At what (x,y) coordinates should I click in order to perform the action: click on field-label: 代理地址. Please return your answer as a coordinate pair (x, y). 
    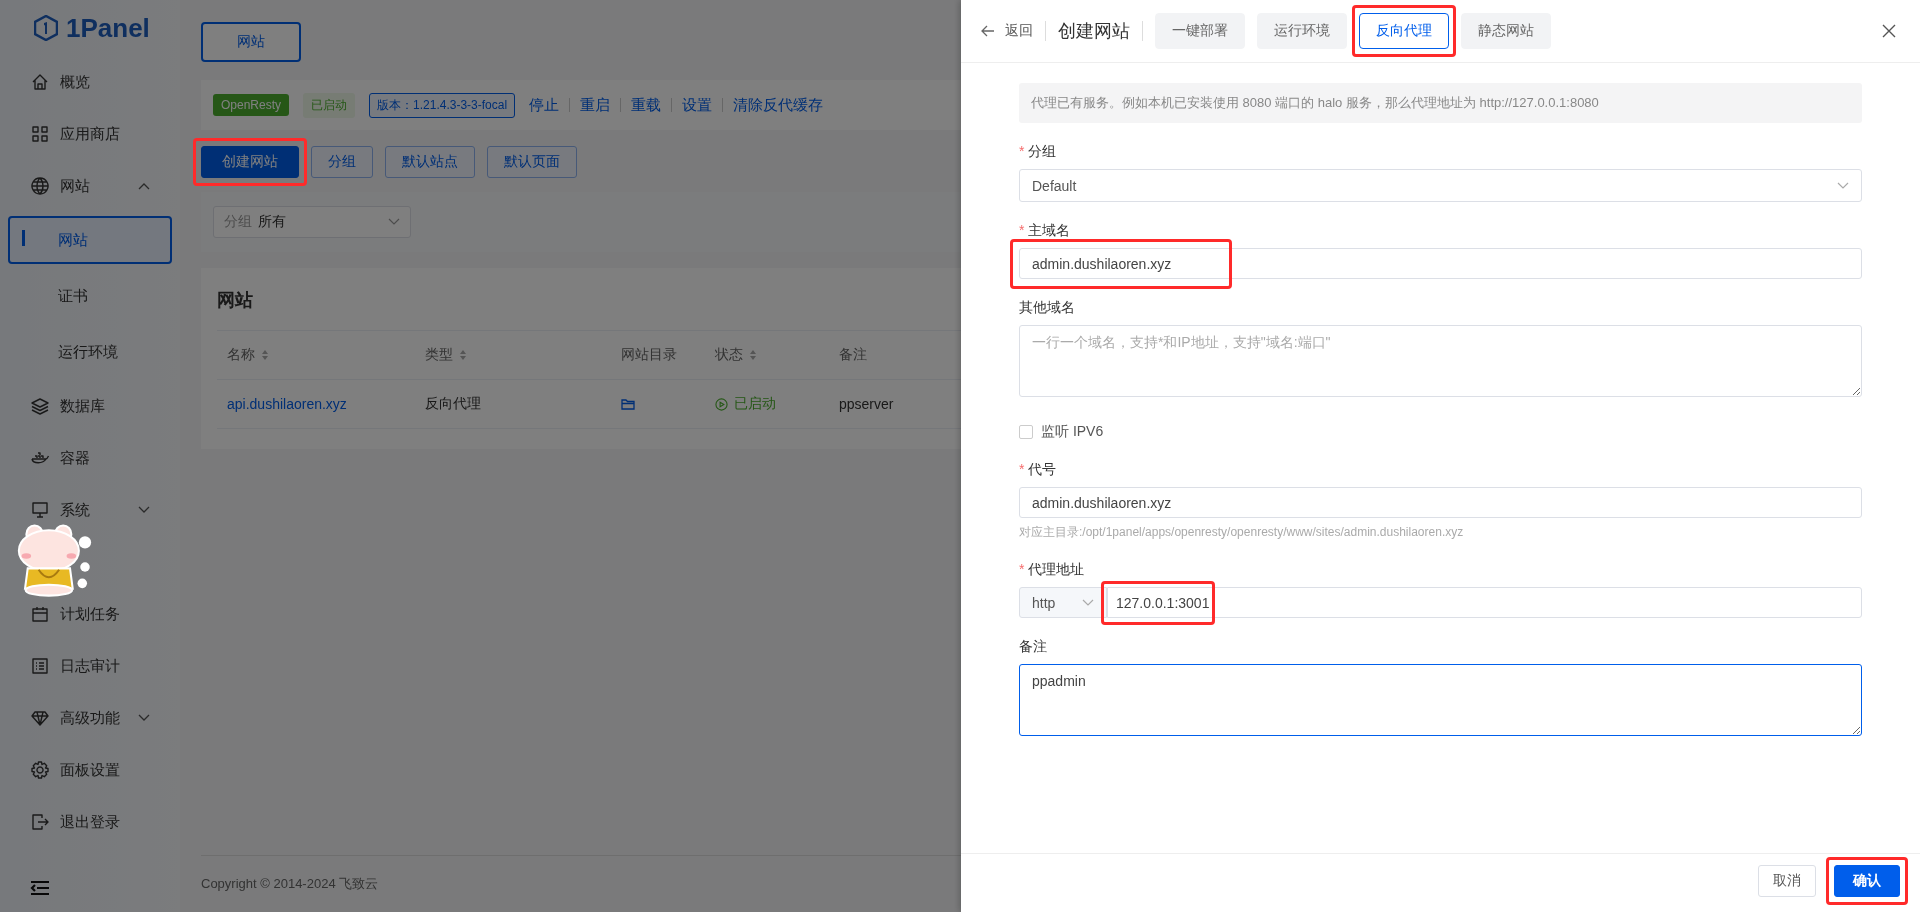
    Looking at the image, I should click on (1056, 569).